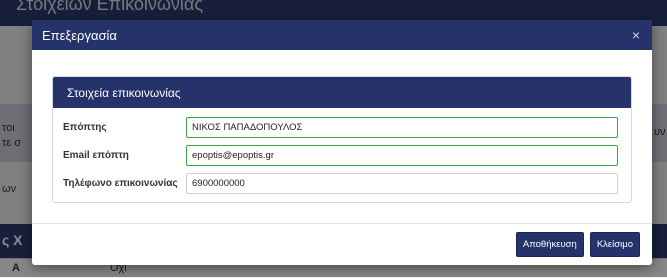 Image resolution: width=667 pixels, height=278 pixels. I want to click on supervisor-email-input: epoptis@epoptis.gr, so click(402, 155).